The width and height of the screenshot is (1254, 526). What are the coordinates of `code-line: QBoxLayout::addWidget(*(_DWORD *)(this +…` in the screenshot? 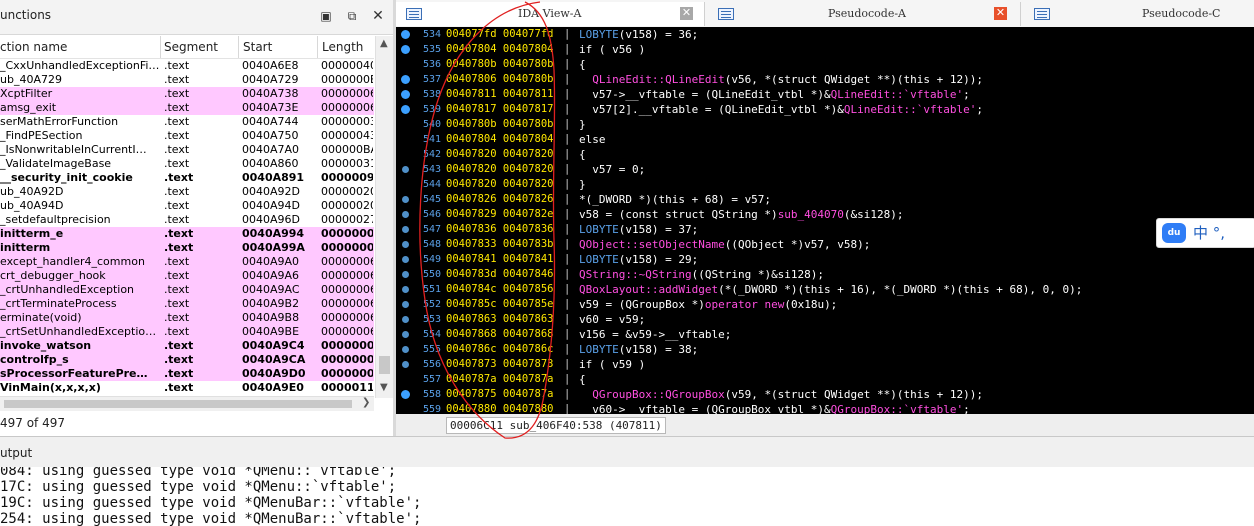 It's located at (830, 289).